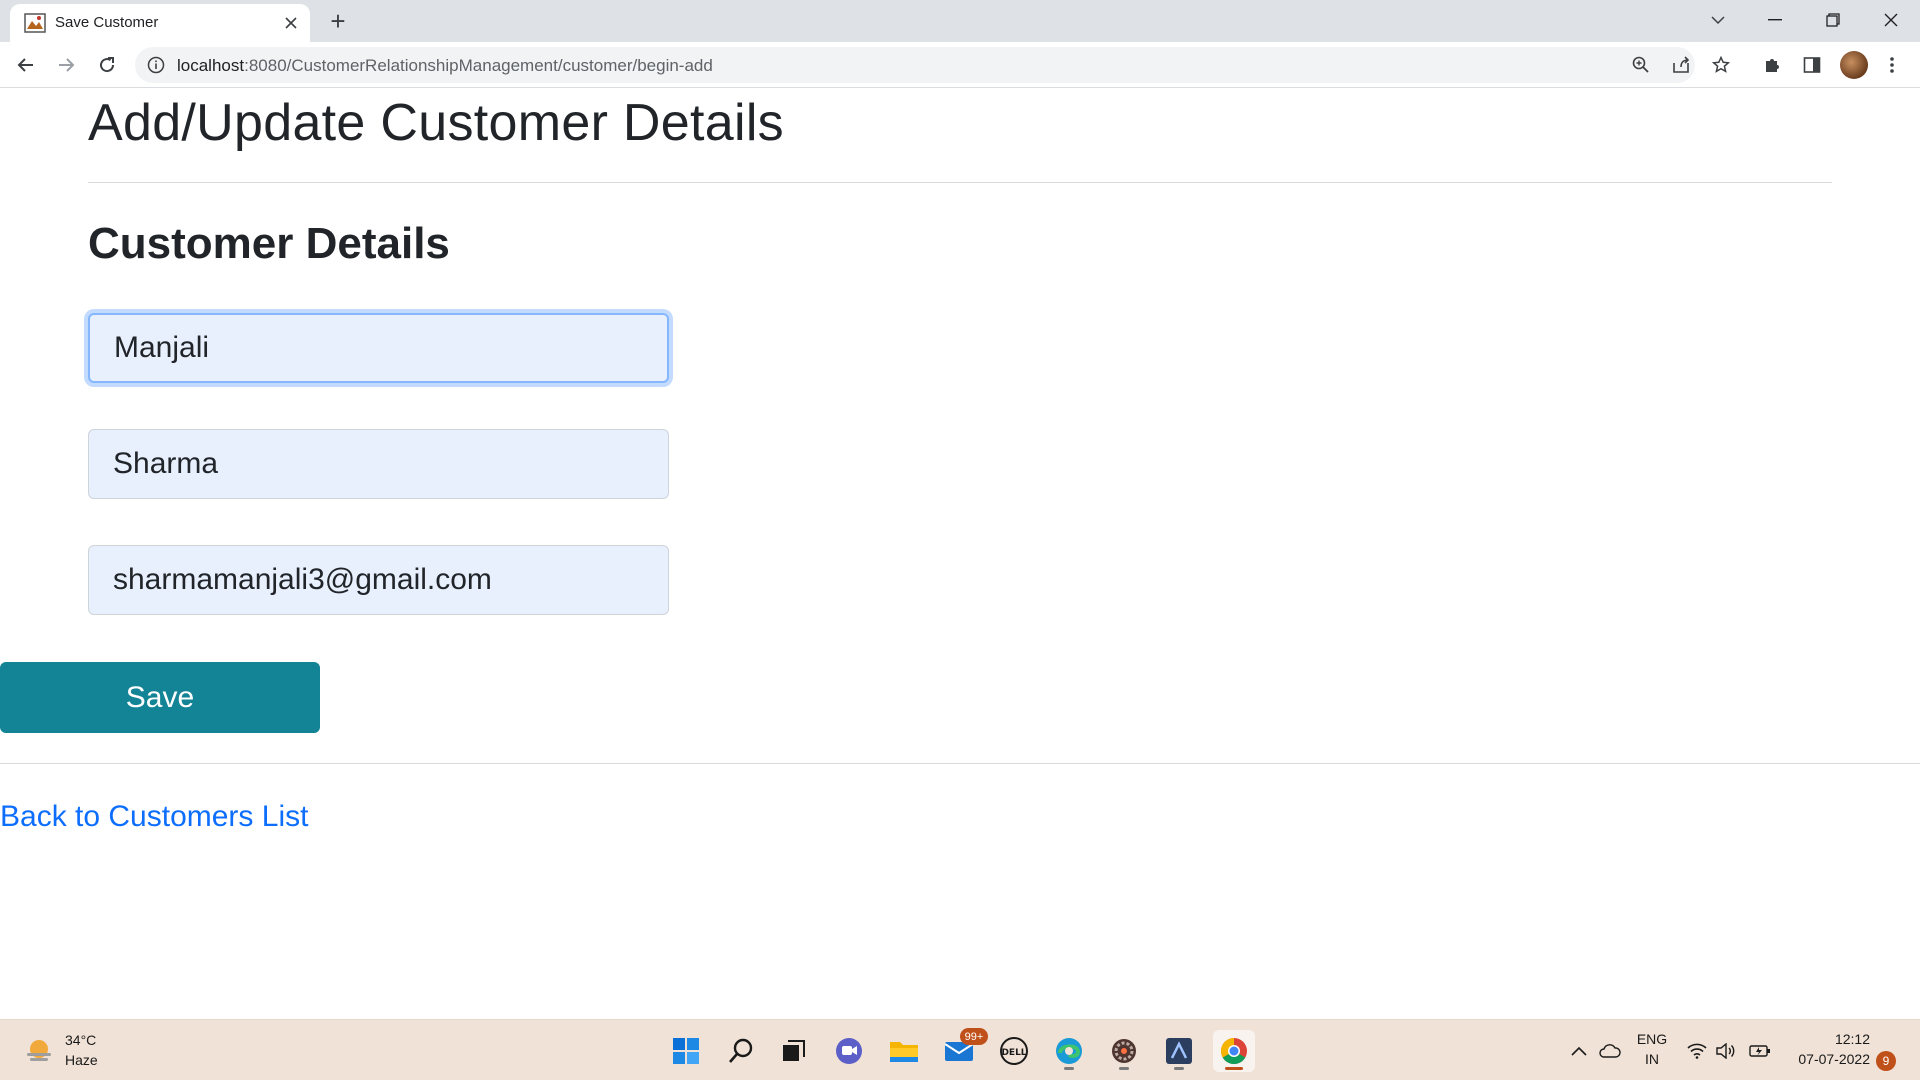  What do you see at coordinates (39, 1051) in the screenshot?
I see `weather-haze-icon` at bounding box center [39, 1051].